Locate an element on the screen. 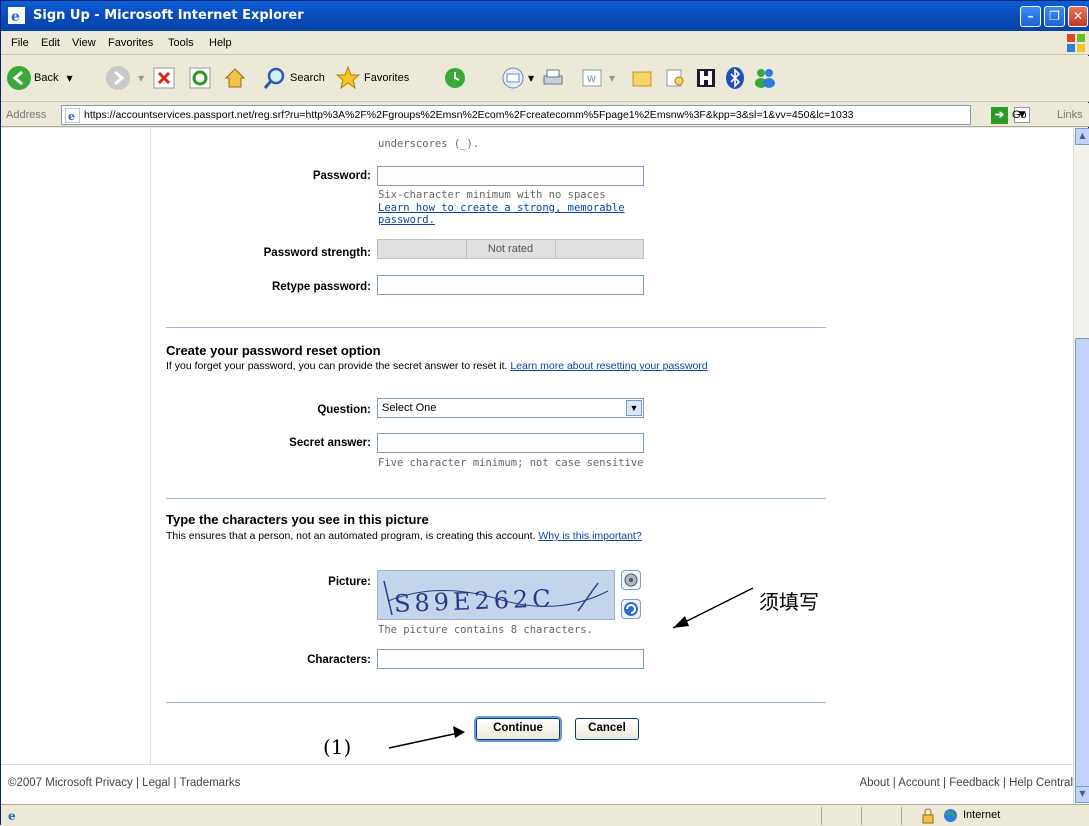  favorites-button: Favorites is located at coordinates (372, 78).